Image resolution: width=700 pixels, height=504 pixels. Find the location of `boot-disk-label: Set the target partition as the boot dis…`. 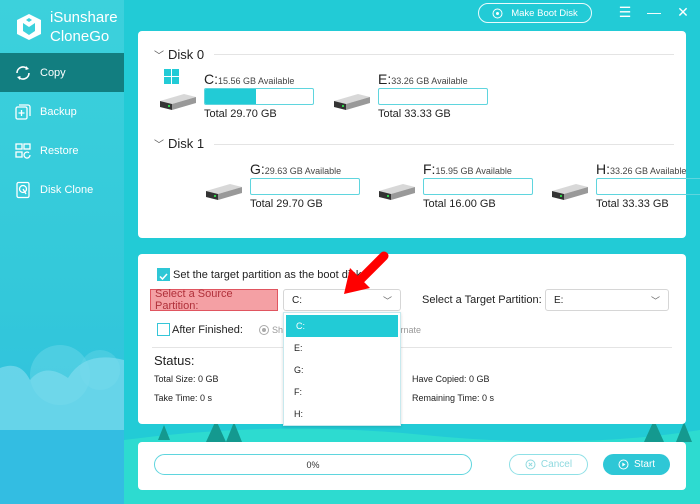

boot-disk-label: Set the target partition as the boot dis… is located at coordinates (267, 275).